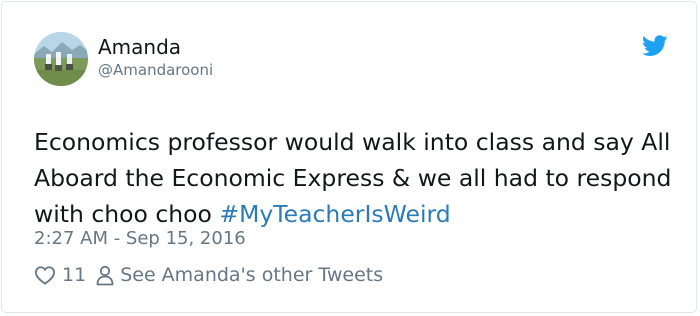 This screenshot has width=700, height=316. I want to click on avatar, so click(61, 59).